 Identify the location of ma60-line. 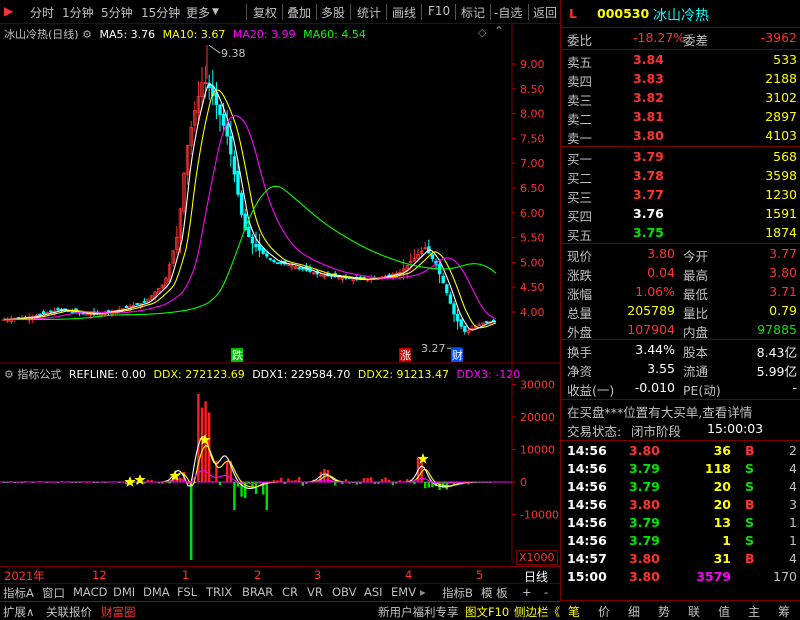
(250, 252).